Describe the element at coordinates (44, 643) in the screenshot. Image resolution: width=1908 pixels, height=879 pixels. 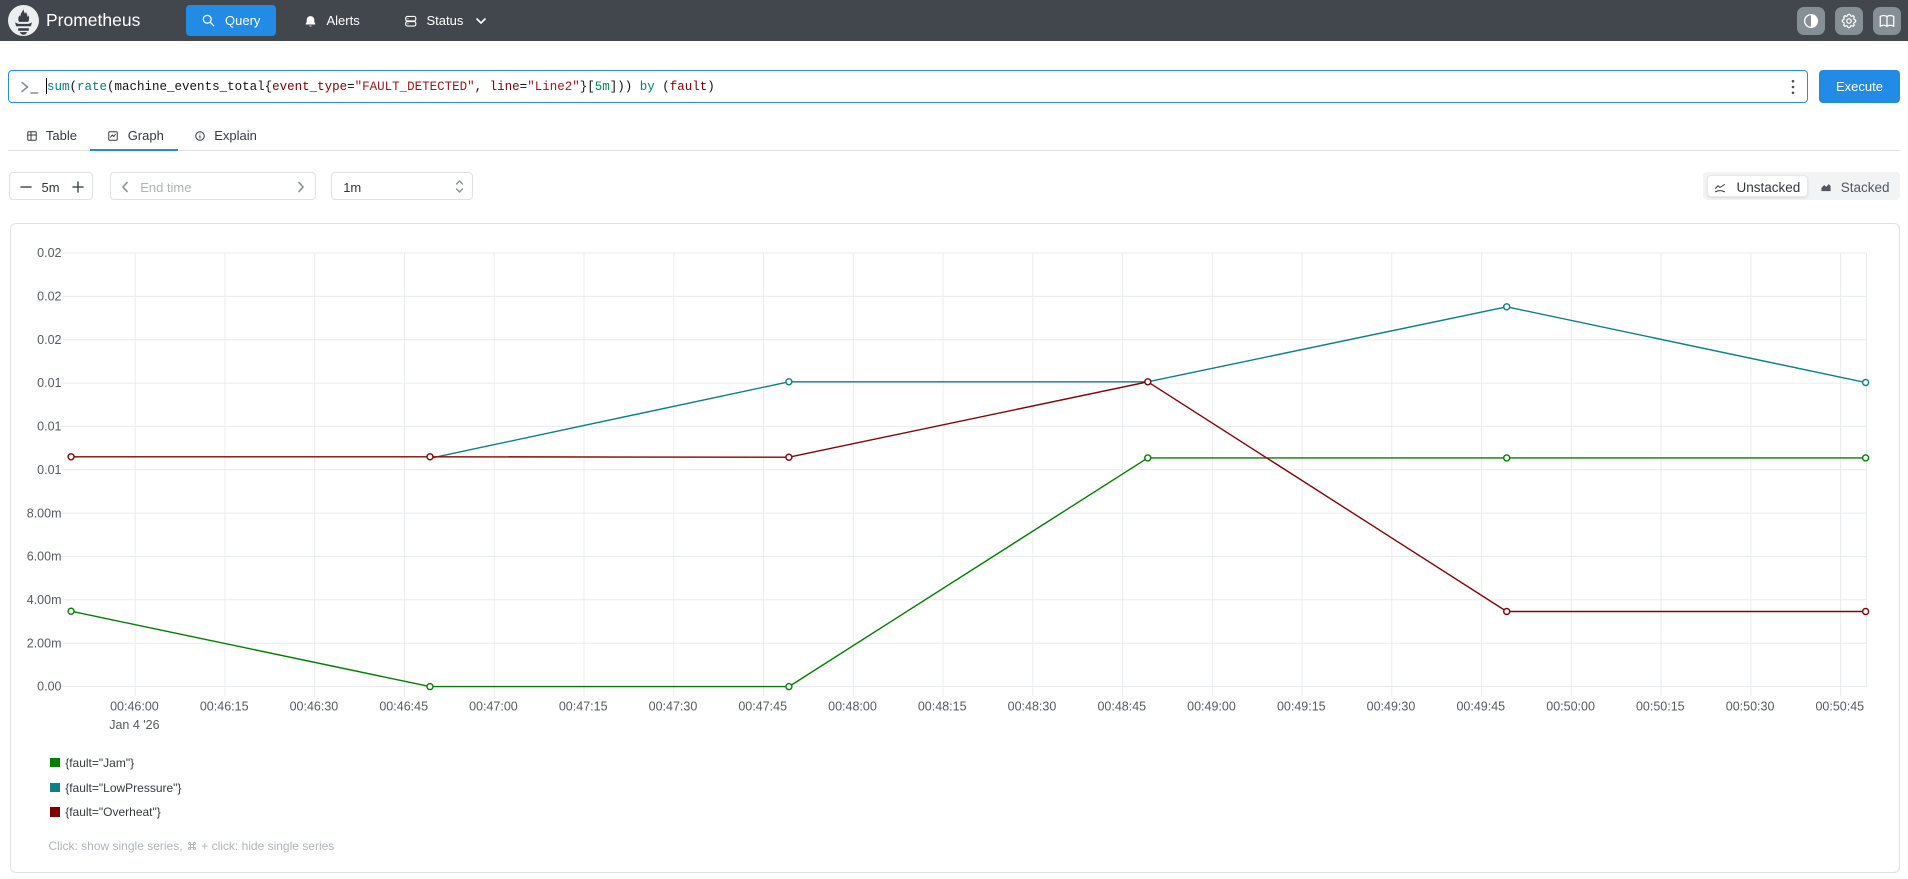
I see `svg-text: 2.00m` at that location.